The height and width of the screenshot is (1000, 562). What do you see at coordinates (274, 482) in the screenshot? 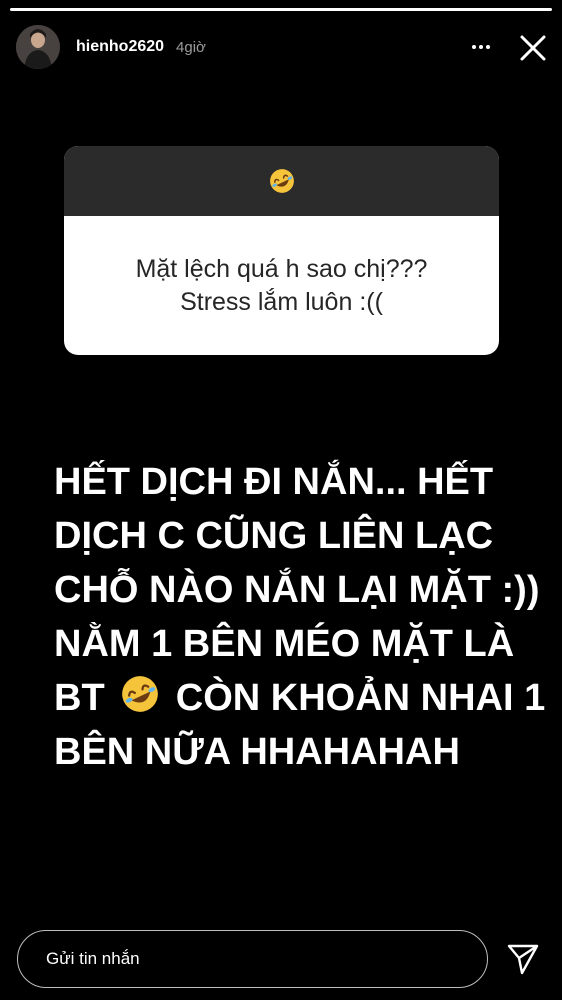
I see `answer-line: HẾT DỊCH ĐI NẮN... HẾT` at bounding box center [274, 482].